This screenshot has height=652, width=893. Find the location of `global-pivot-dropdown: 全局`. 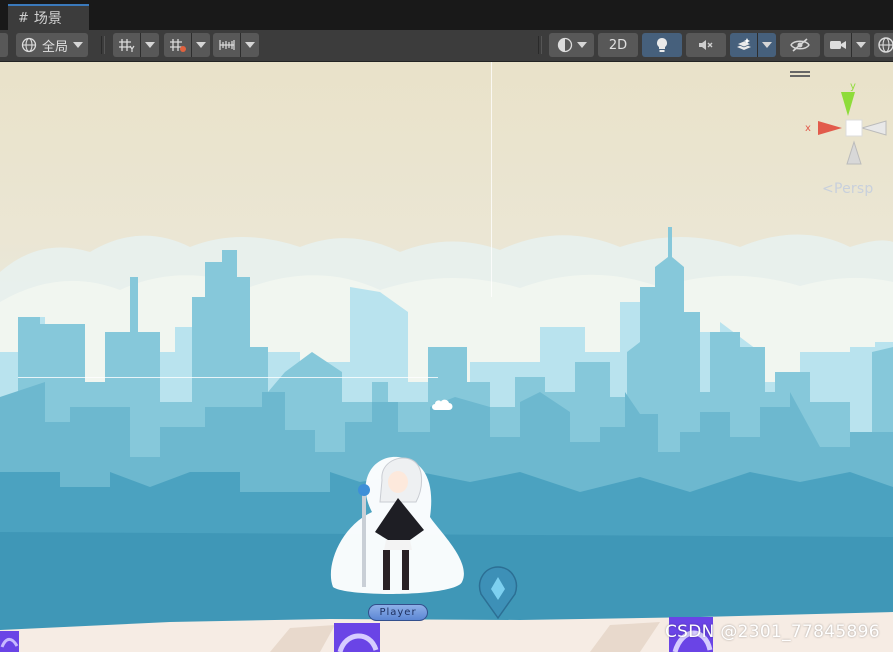

global-pivot-dropdown: 全局 is located at coordinates (52, 45).